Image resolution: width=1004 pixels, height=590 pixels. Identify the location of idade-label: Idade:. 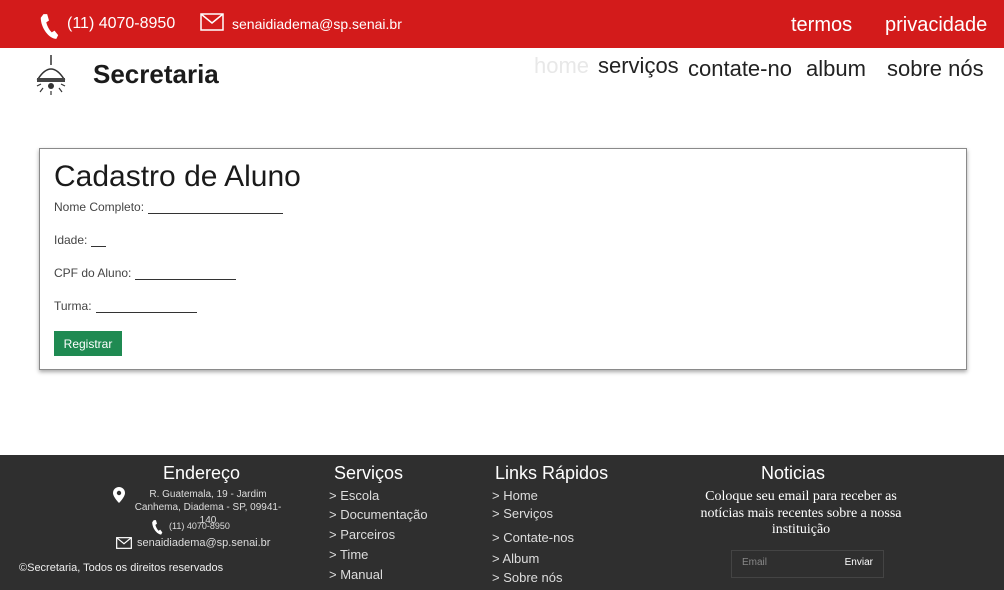
(71, 240).